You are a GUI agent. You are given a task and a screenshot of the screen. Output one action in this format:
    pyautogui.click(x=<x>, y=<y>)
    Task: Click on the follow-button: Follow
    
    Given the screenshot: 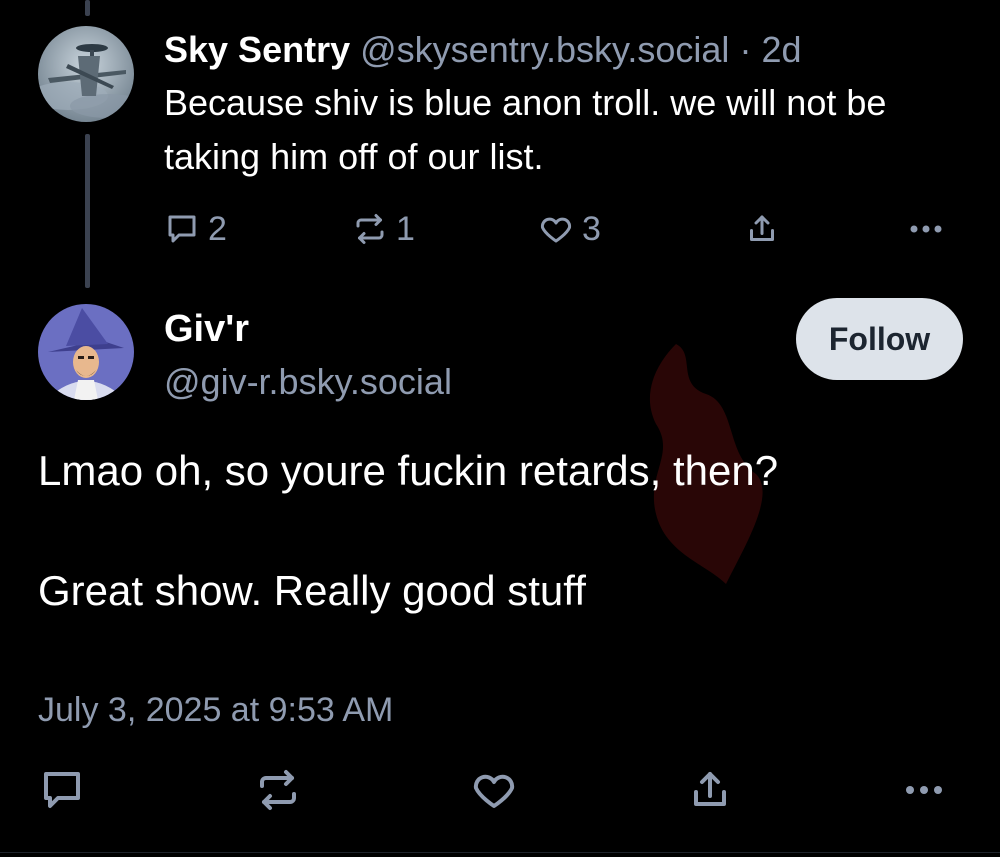 What is the action you would take?
    pyautogui.click(x=879, y=339)
    